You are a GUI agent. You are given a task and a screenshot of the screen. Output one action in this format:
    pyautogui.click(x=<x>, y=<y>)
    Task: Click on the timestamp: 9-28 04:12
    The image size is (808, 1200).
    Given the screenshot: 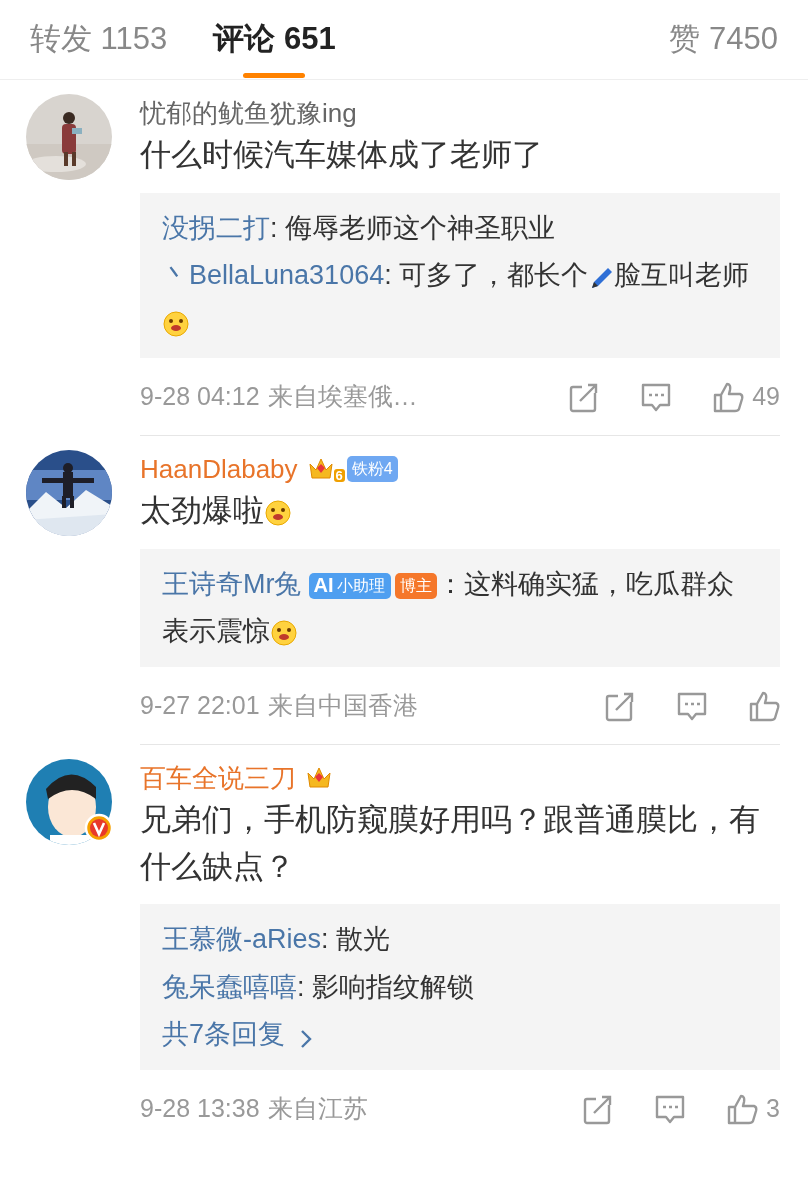 What is the action you would take?
    pyautogui.click(x=200, y=396)
    